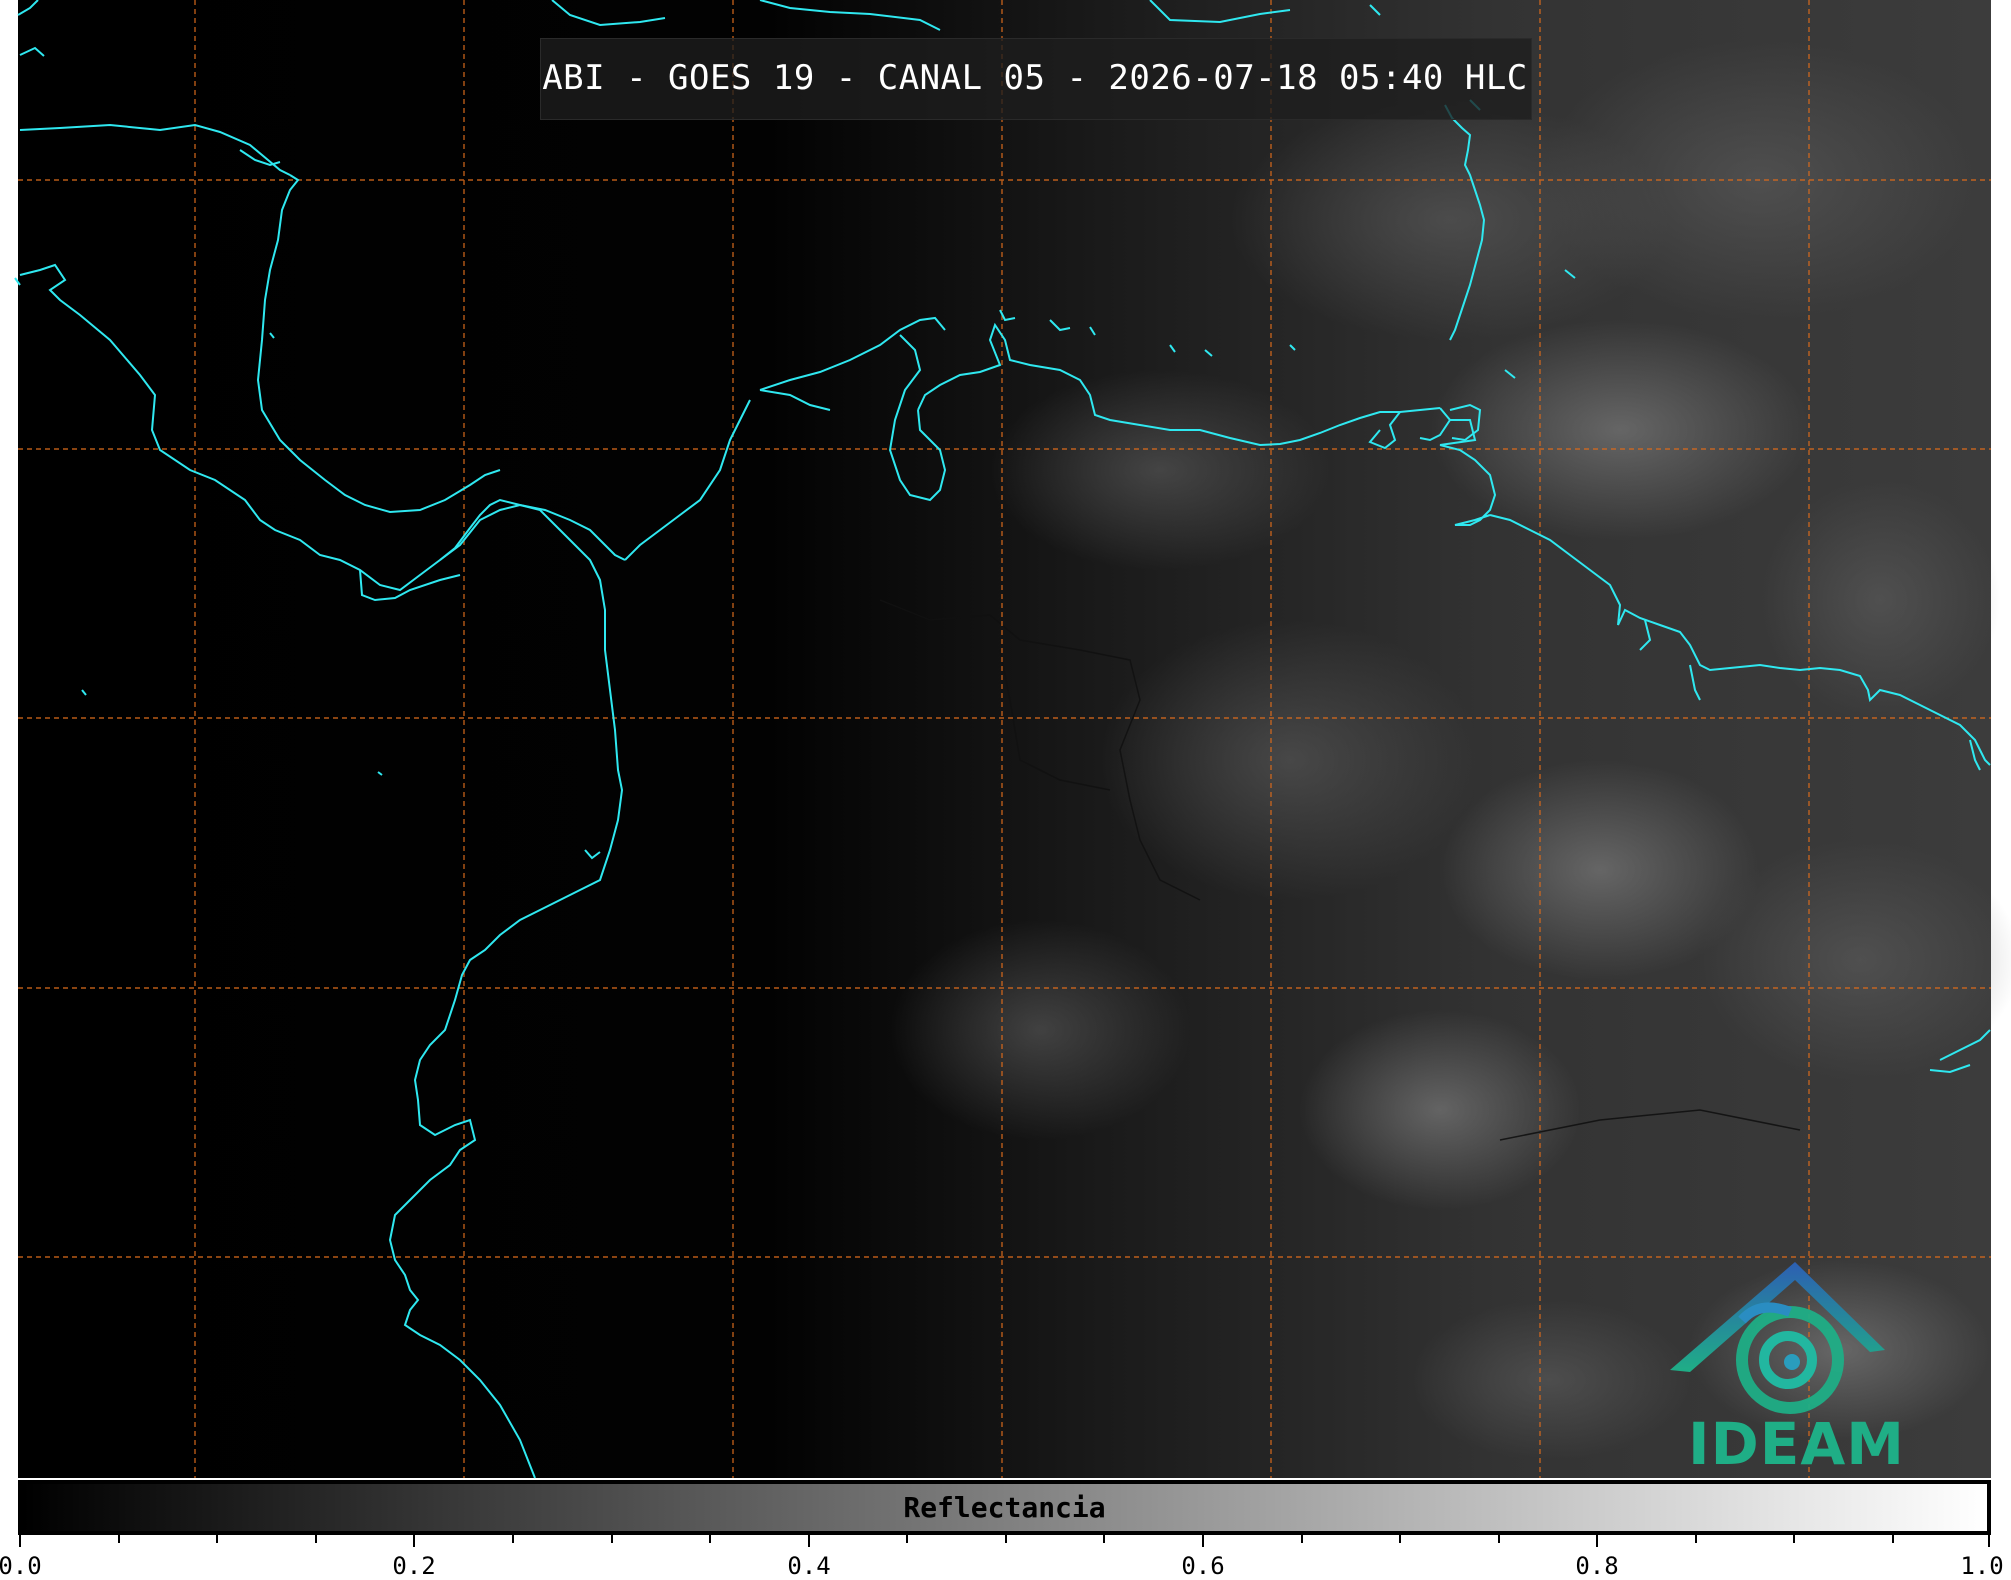 The height and width of the screenshot is (1580, 2011). What do you see at coordinates (1004, 1507) in the screenshot?
I see `colorbar-label: Reflectancia` at bounding box center [1004, 1507].